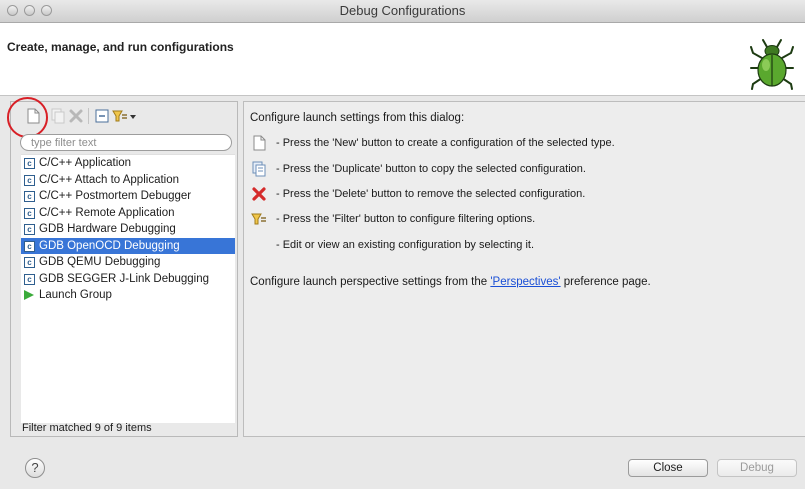 The image size is (805, 489). What do you see at coordinates (402, 59) in the screenshot?
I see `dialog-header: Create, manage, and run configurations` at bounding box center [402, 59].